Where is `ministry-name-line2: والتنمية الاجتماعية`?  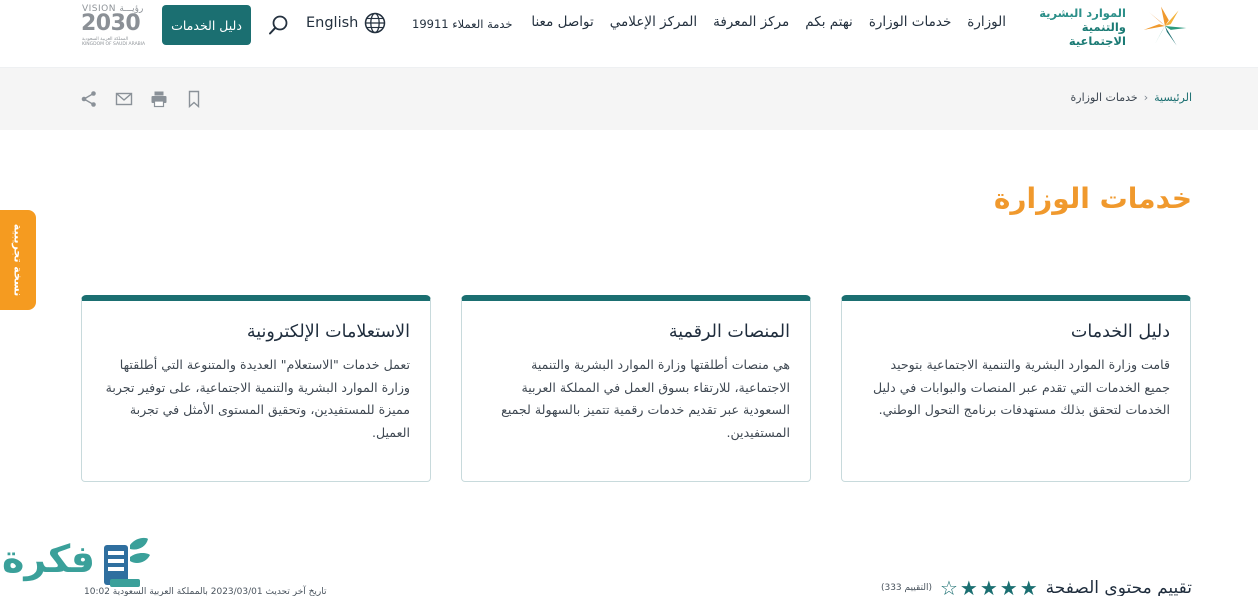 ministry-name-line2: والتنمية الاجتماعية is located at coordinates (1097, 34).